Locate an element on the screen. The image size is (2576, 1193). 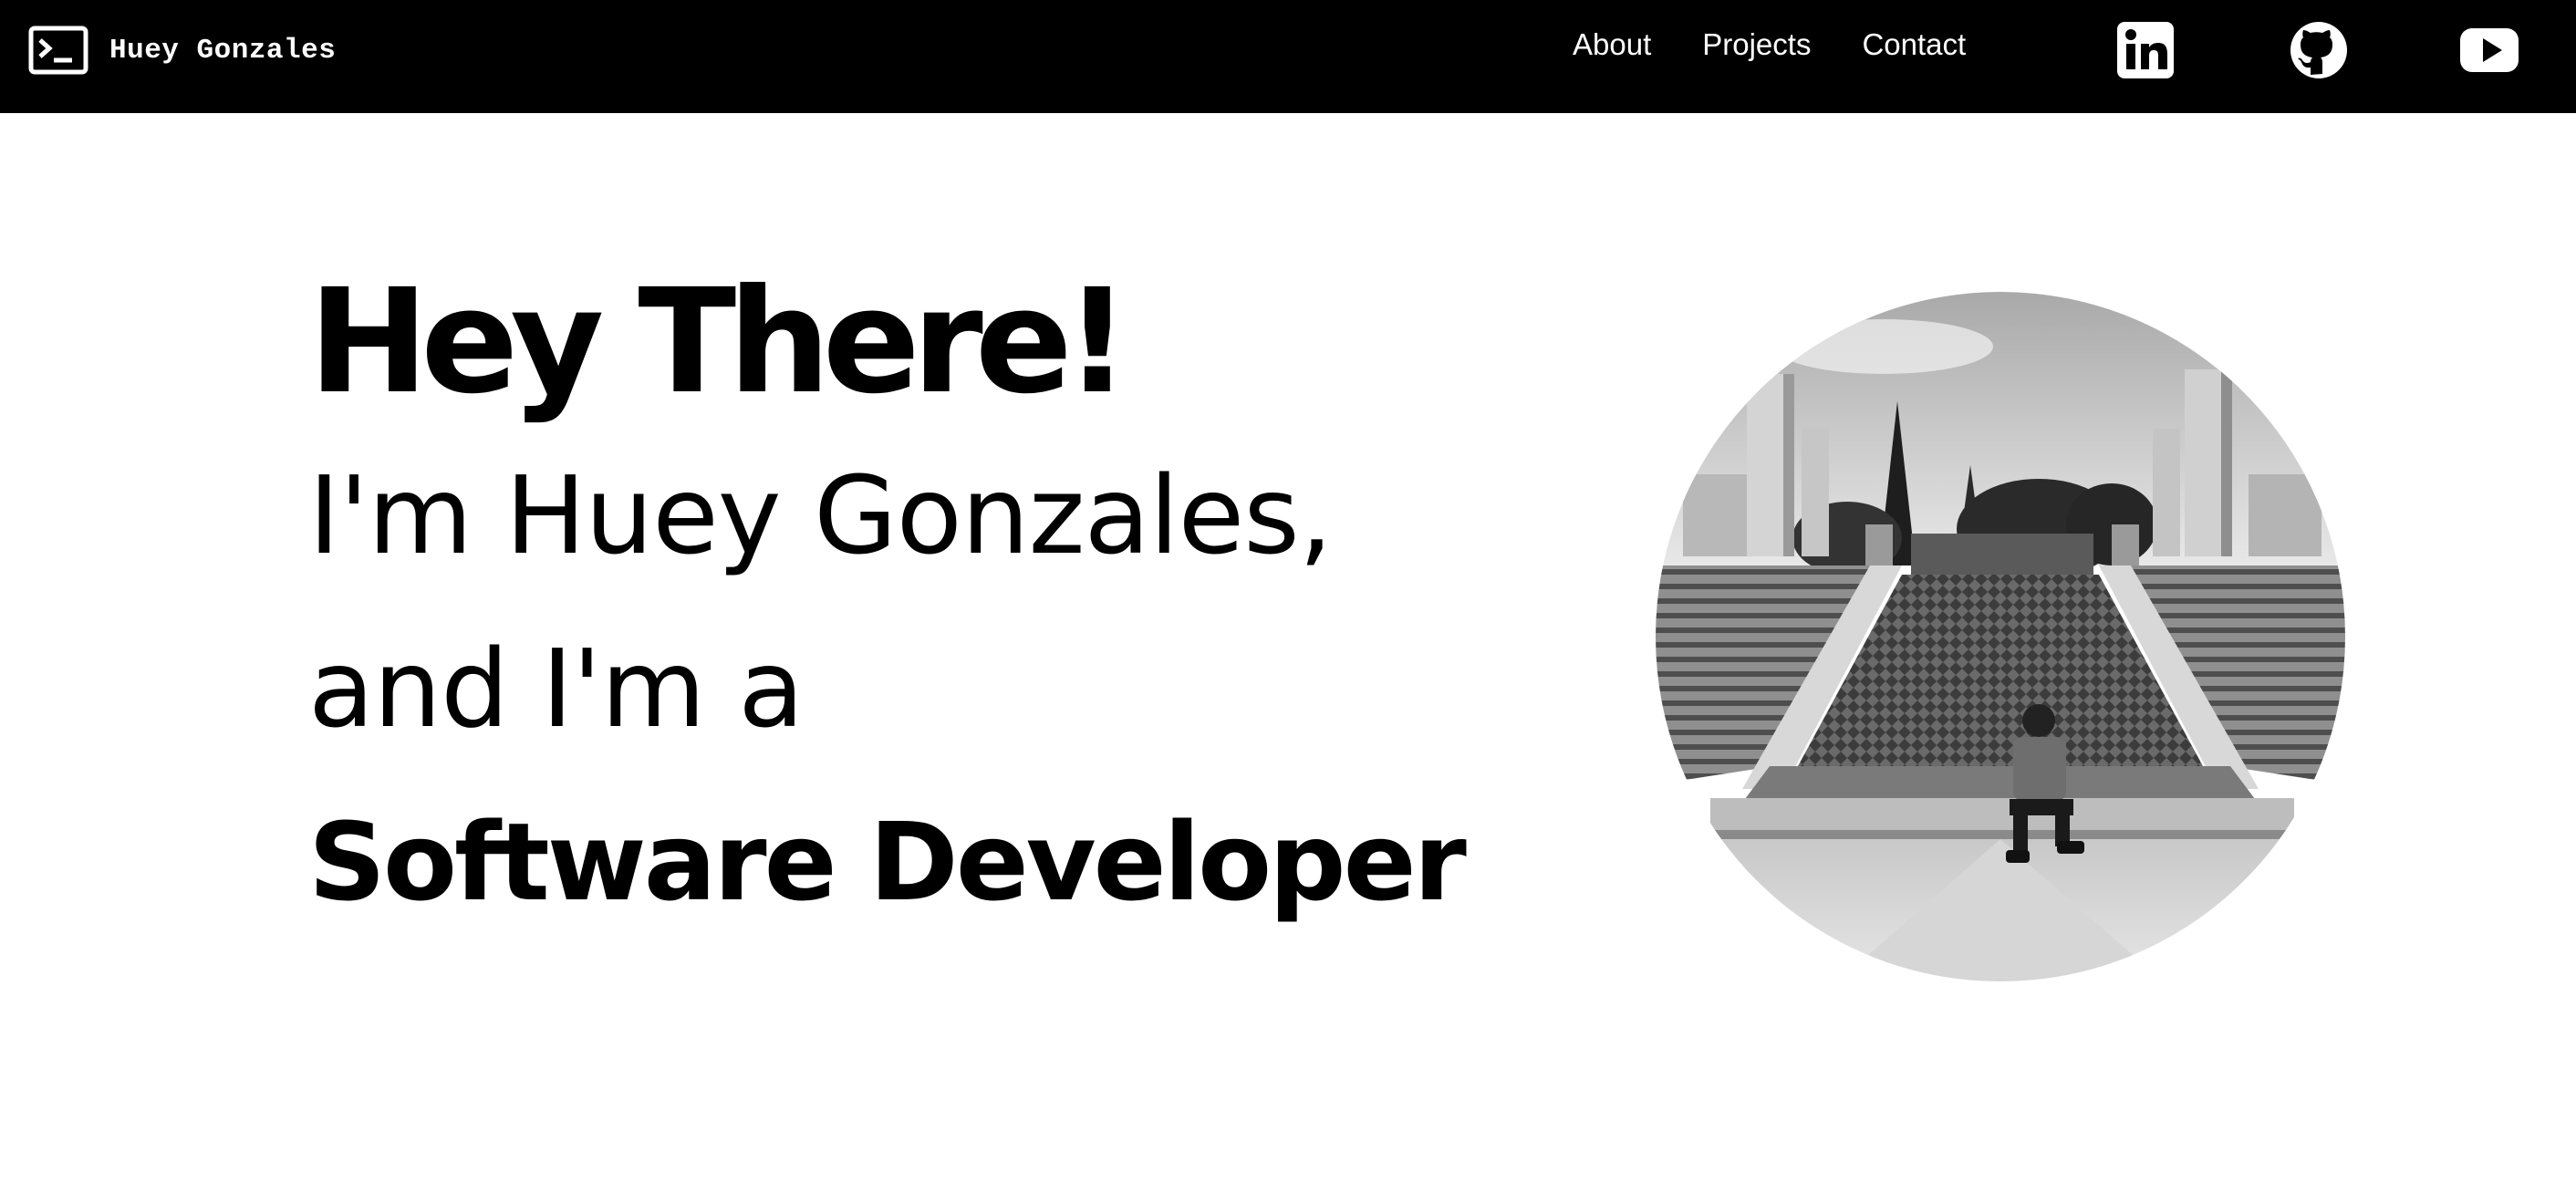
brand-link: Huey Gonzales is located at coordinates (182, 50).